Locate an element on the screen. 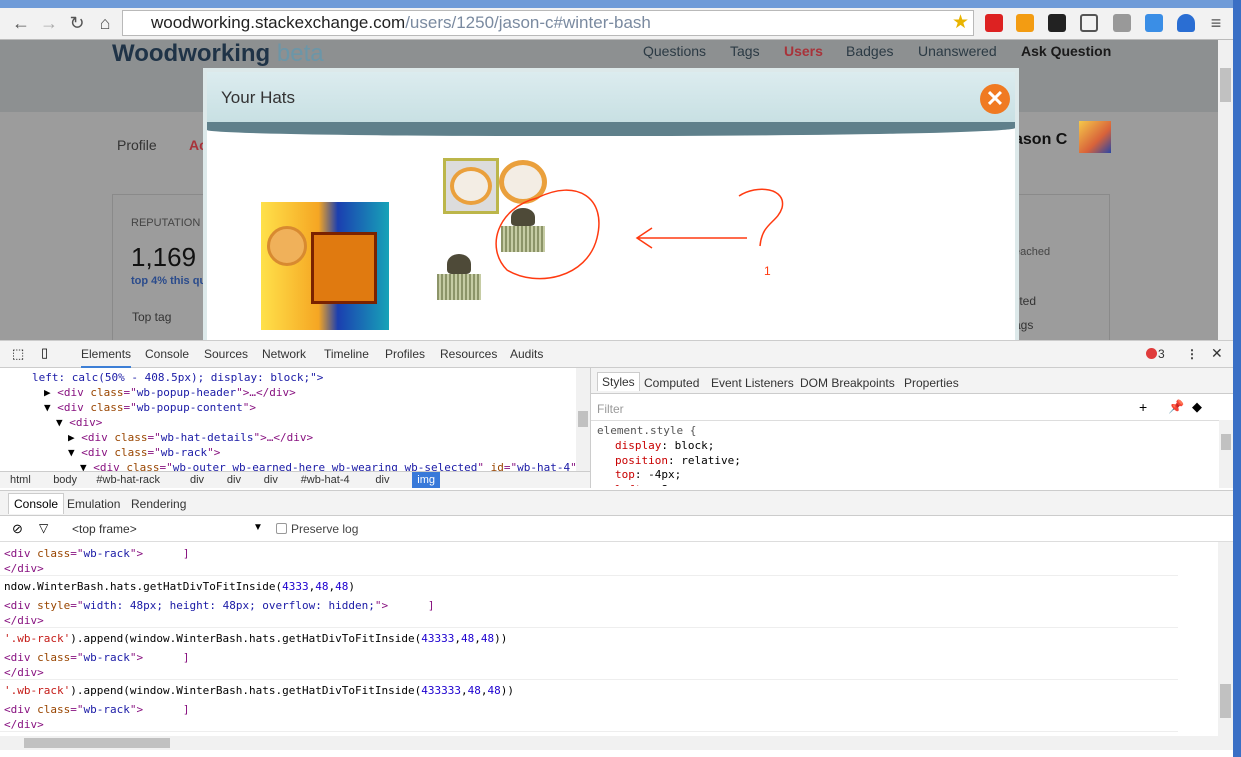 The image size is (1241, 757). tab-profiles: Profiles is located at coordinates (405, 354).